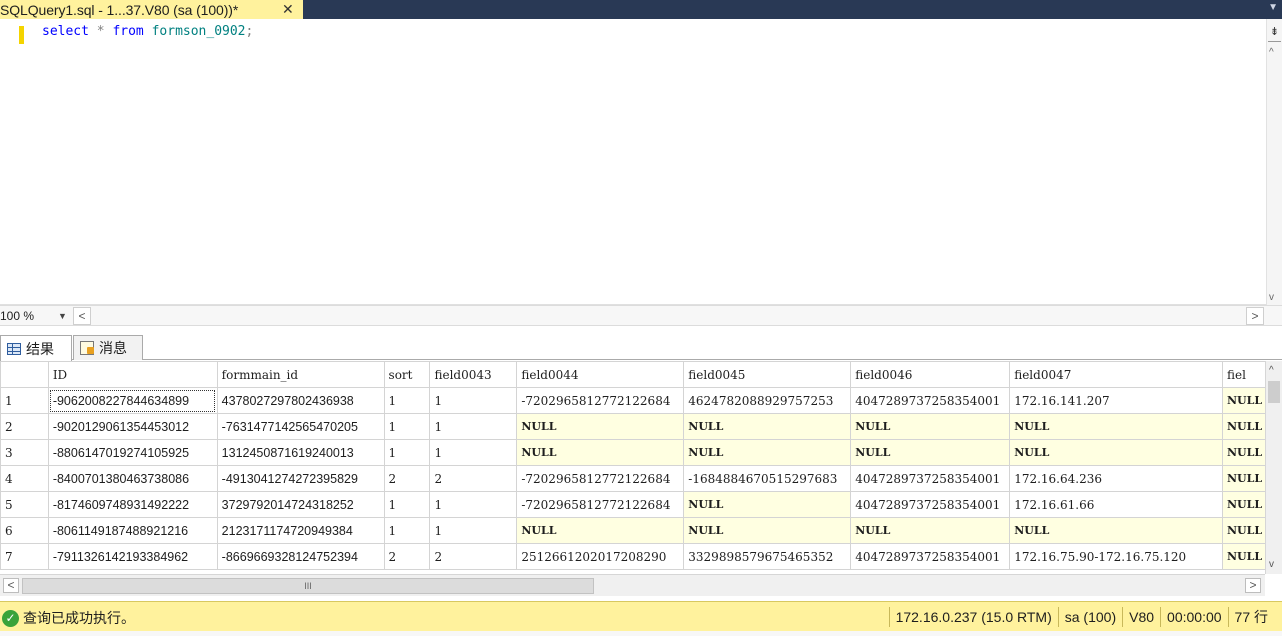  Describe the element at coordinates (1116, 504) in the screenshot. I see `grid-cell: 172.16.61.66` at that location.